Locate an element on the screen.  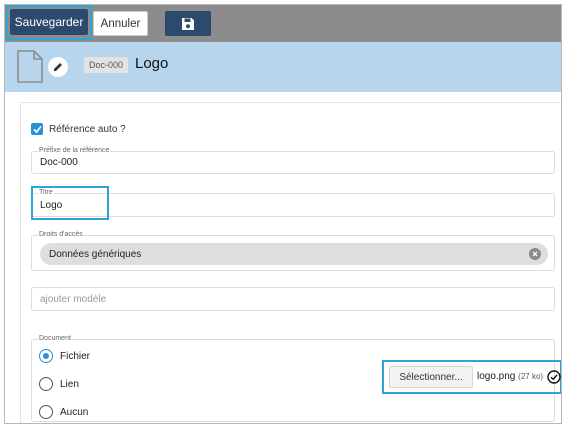
check-icon is located at coordinates (37, 129).